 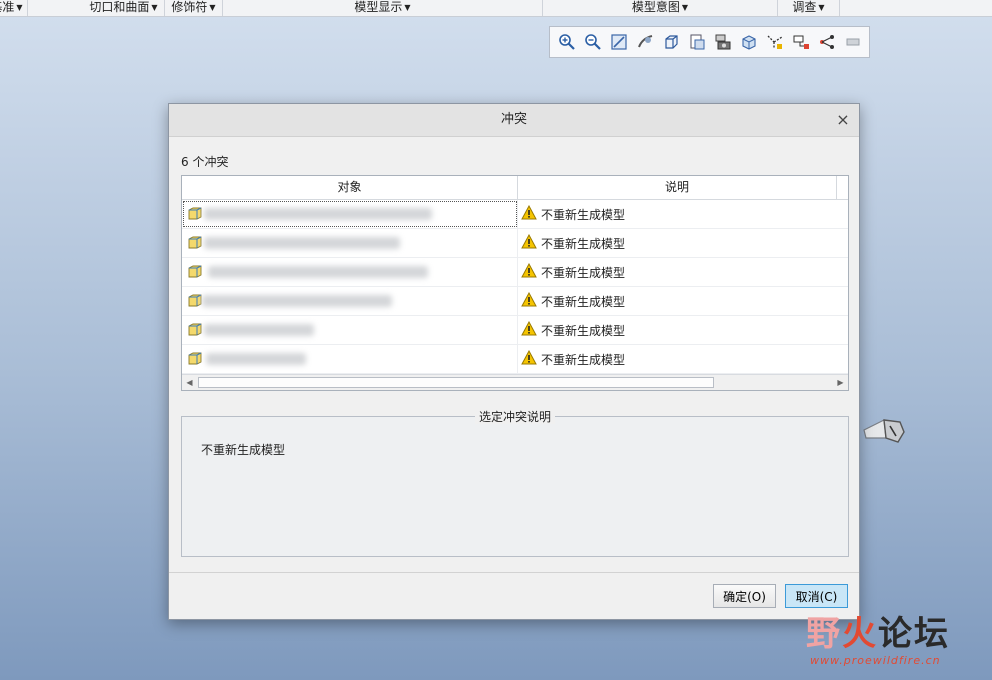 I want to click on watermark-logo: 野火论坛, so click(x=878, y=630).